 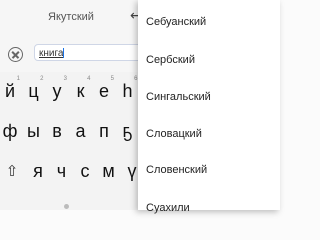 What do you see at coordinates (176, 170) in the screenshot?
I see `menu-item: Словенский` at bounding box center [176, 170].